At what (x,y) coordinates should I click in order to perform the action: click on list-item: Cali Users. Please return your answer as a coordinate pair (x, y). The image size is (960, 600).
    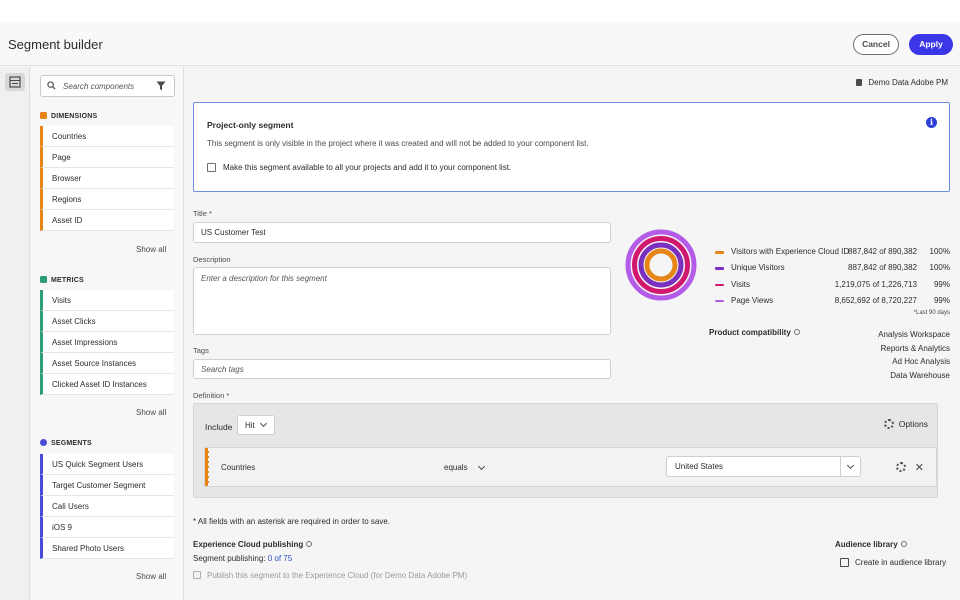
    Looking at the image, I should click on (107, 506).